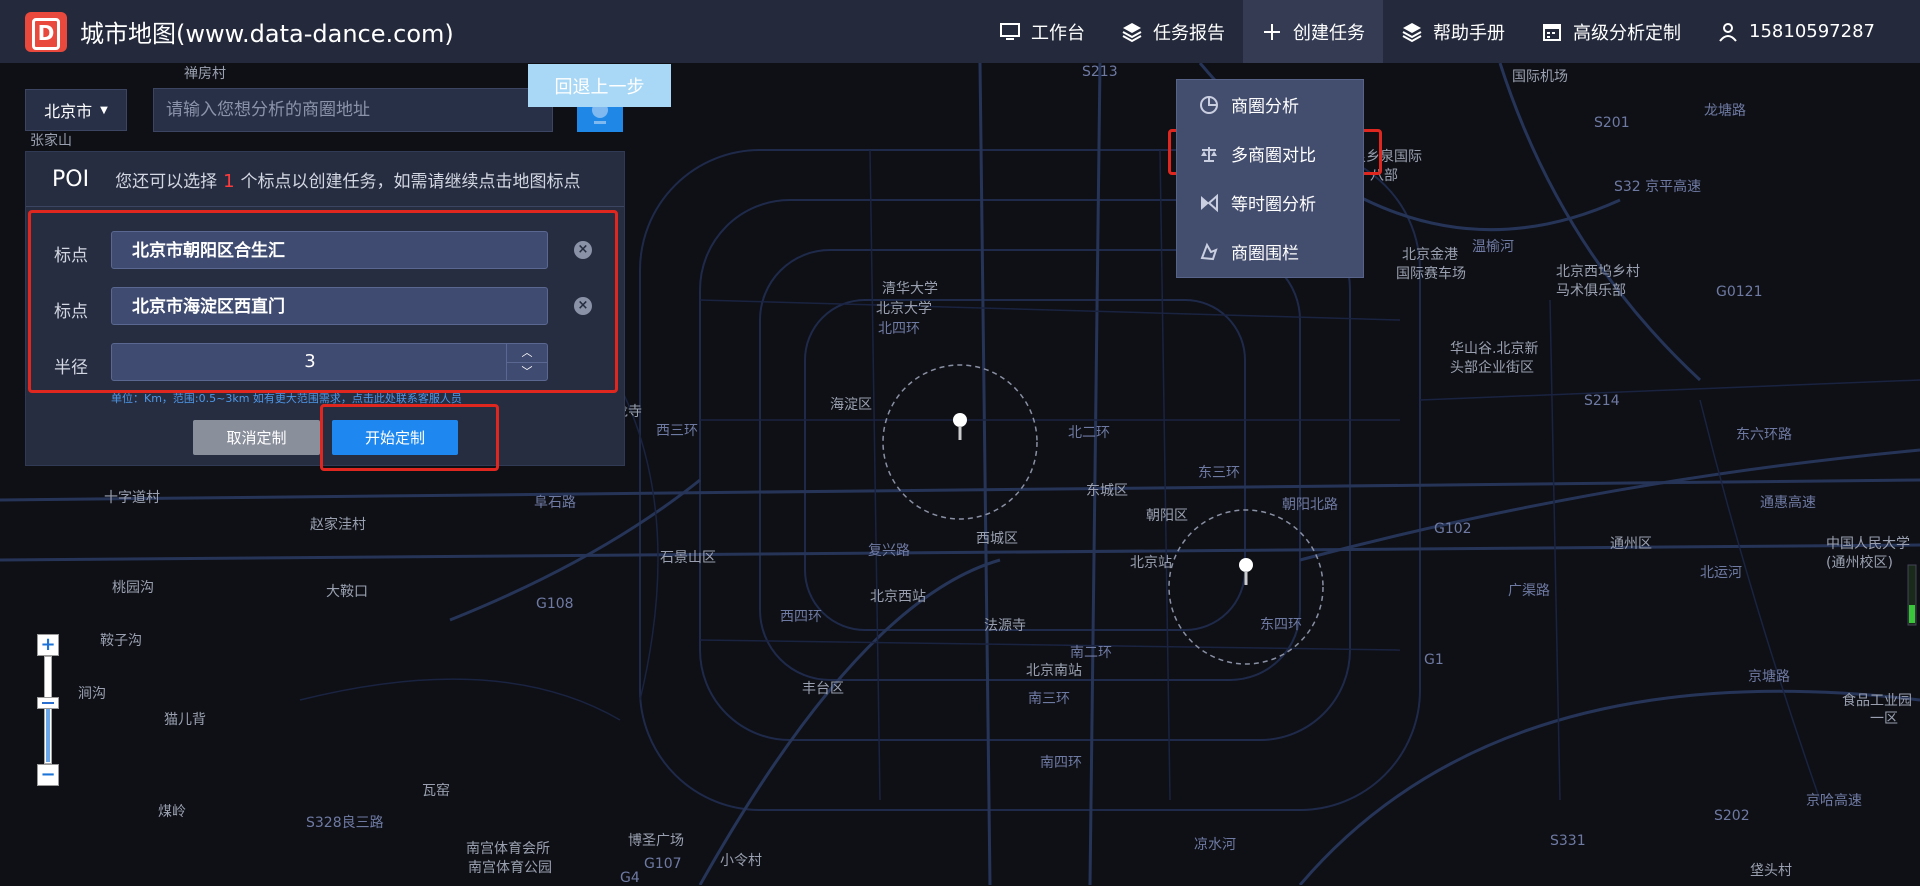  Describe the element at coordinates (1273, 205) in the screenshot. I see `menu-item-label: 等时圈分析` at that location.